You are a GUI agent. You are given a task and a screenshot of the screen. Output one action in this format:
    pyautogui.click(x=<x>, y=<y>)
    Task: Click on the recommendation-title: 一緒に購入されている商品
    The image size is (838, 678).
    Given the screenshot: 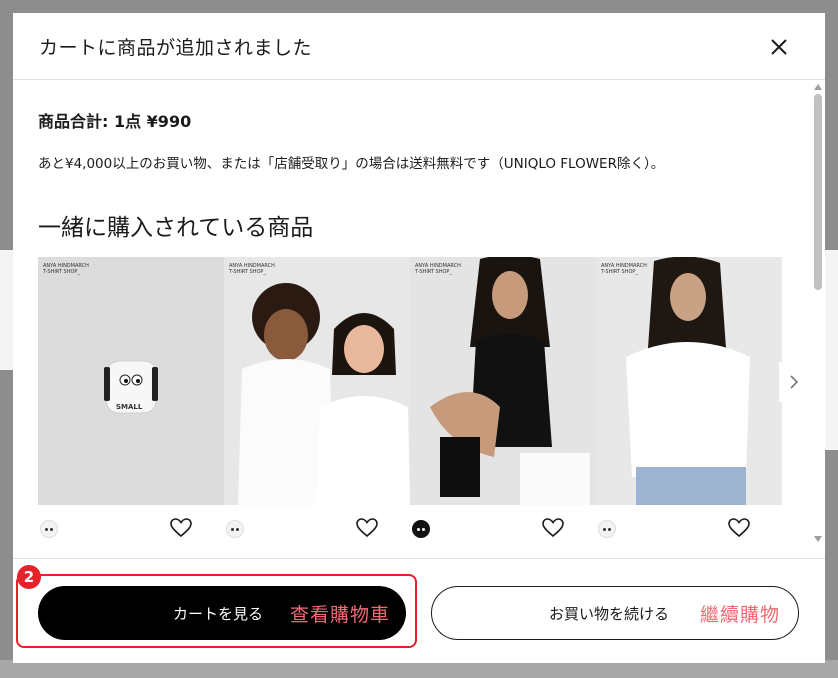 What is the action you would take?
    pyautogui.click(x=176, y=228)
    